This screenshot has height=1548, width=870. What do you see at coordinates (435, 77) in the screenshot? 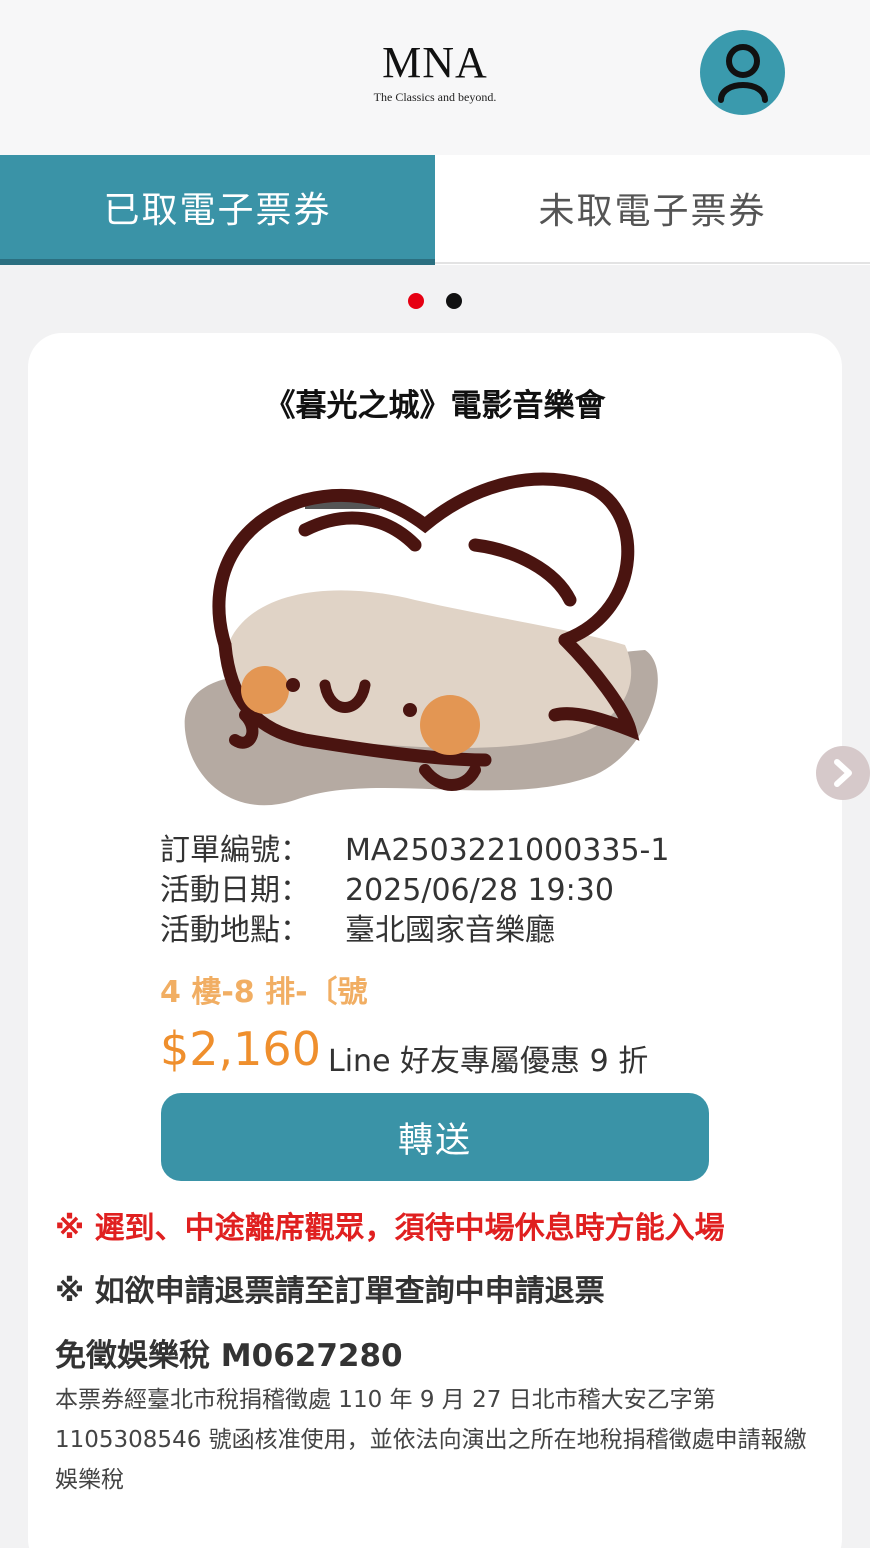
I see `app-header: MNA The Classics and beyond.` at bounding box center [435, 77].